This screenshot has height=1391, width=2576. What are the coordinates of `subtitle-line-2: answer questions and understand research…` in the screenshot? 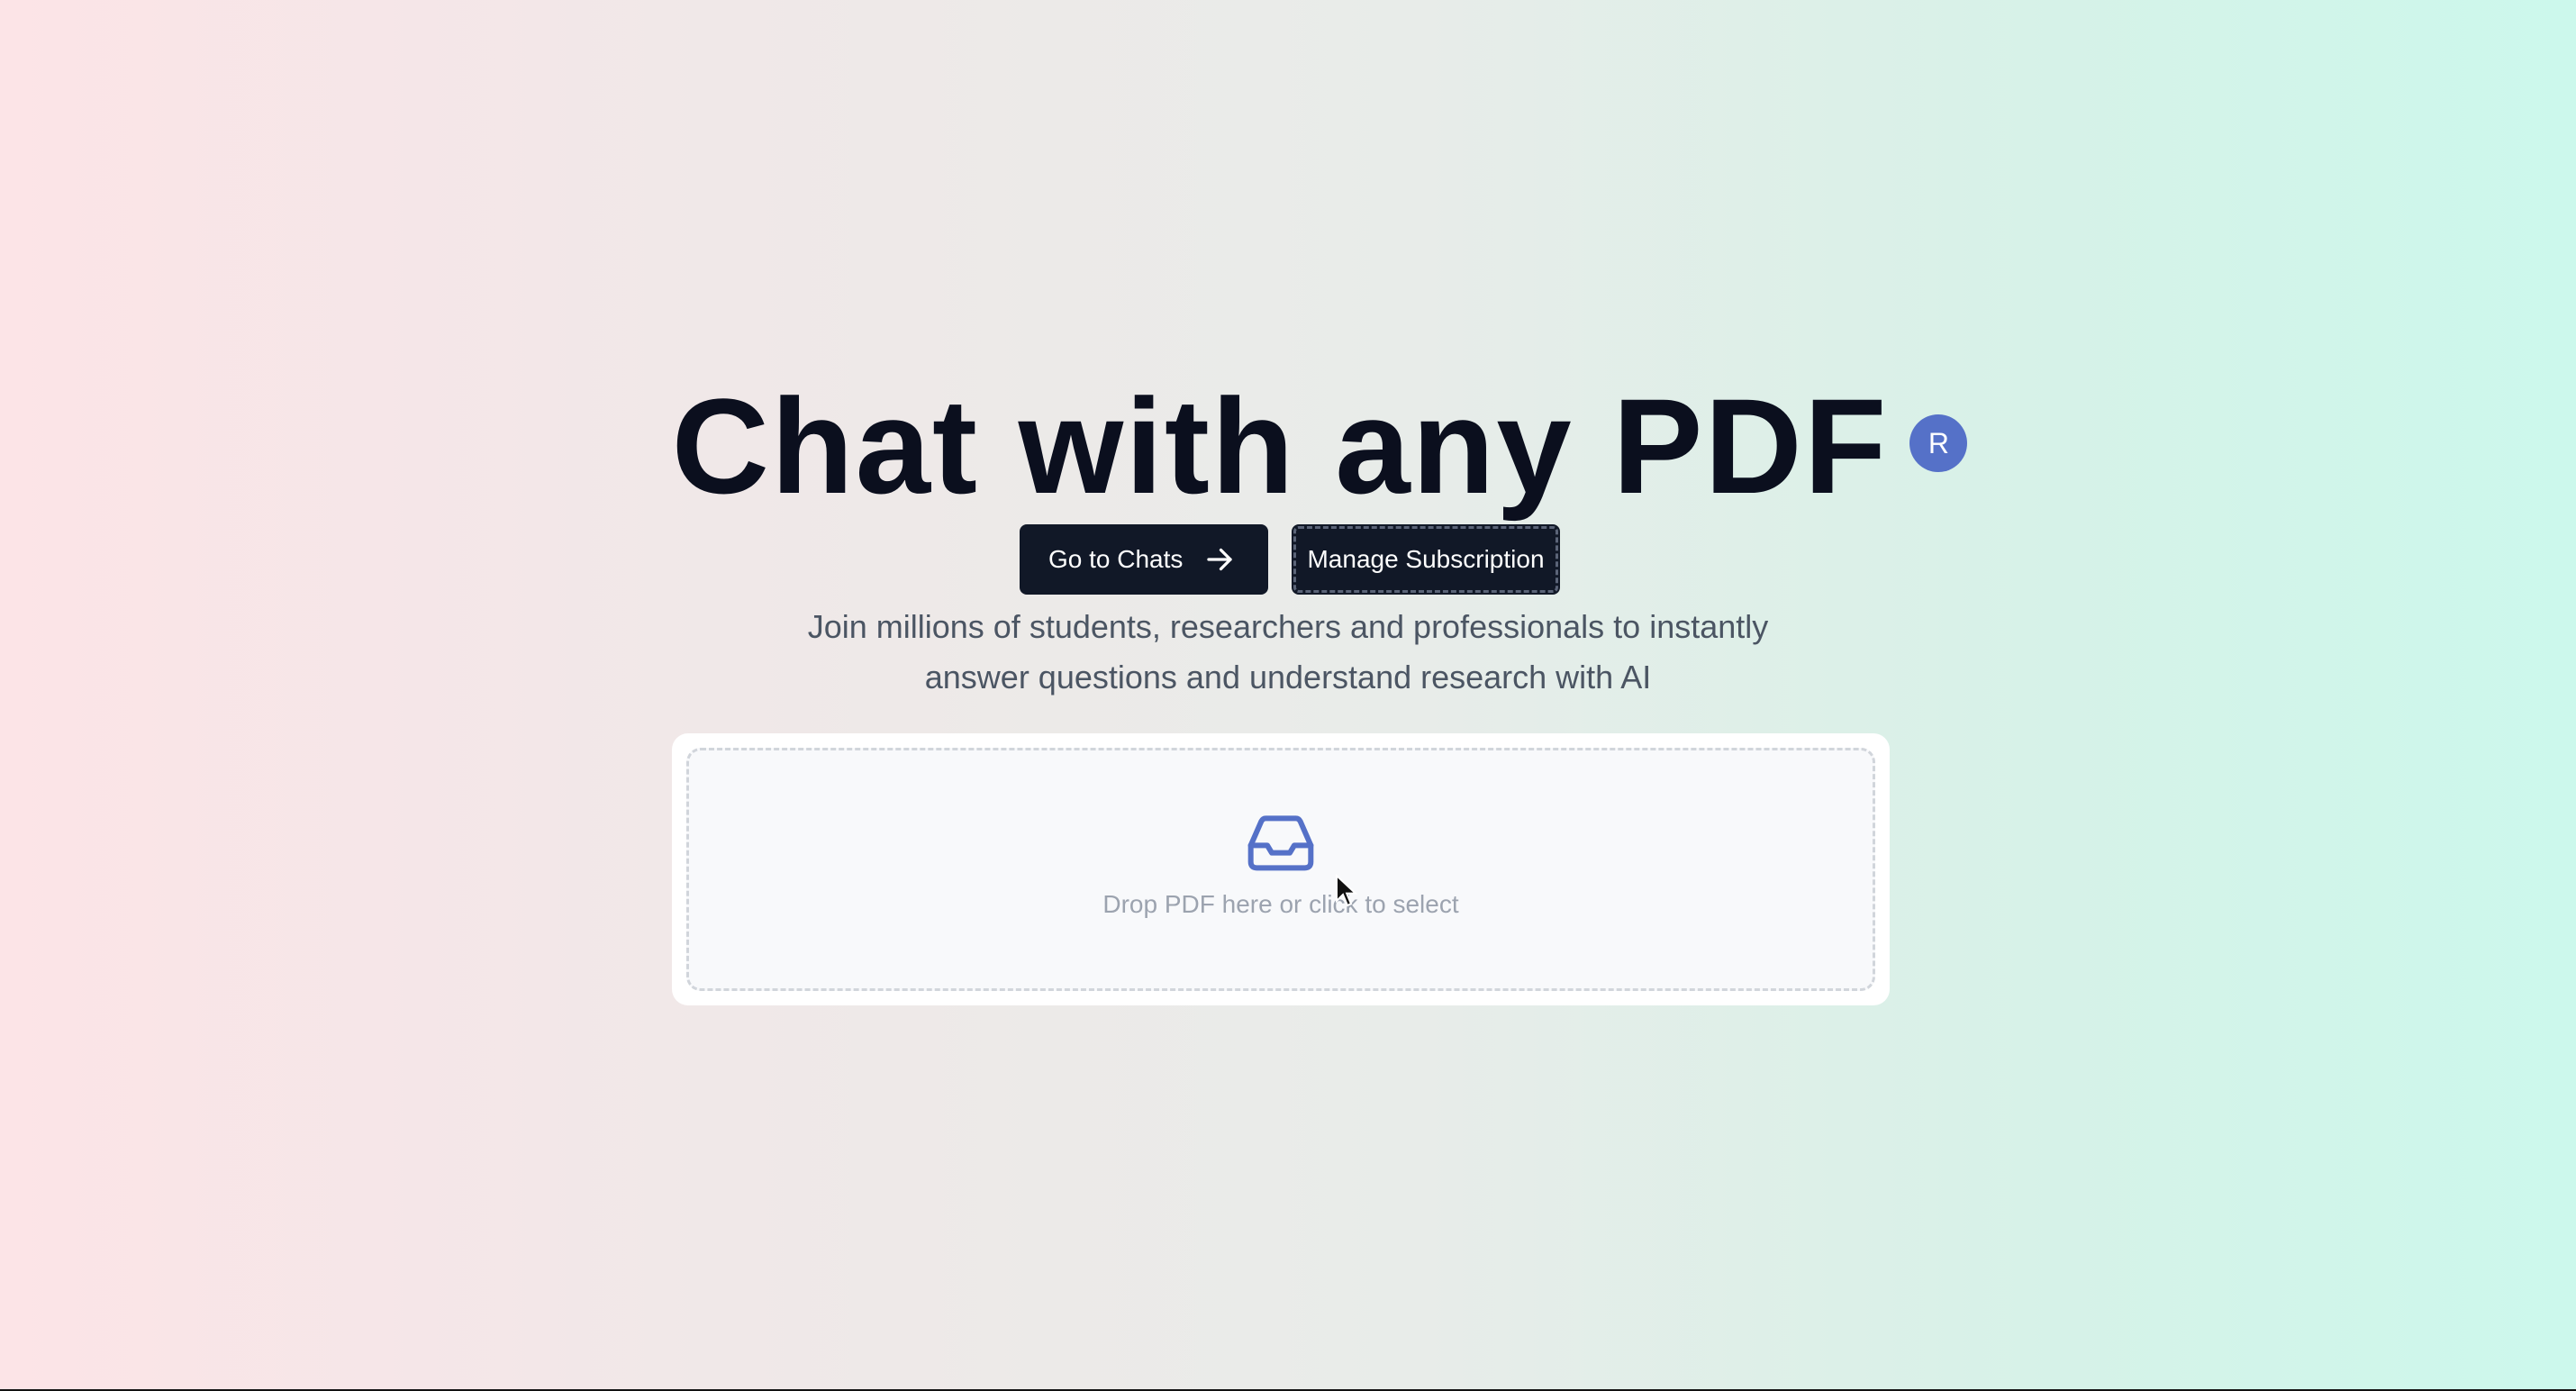 It's located at (1288, 677).